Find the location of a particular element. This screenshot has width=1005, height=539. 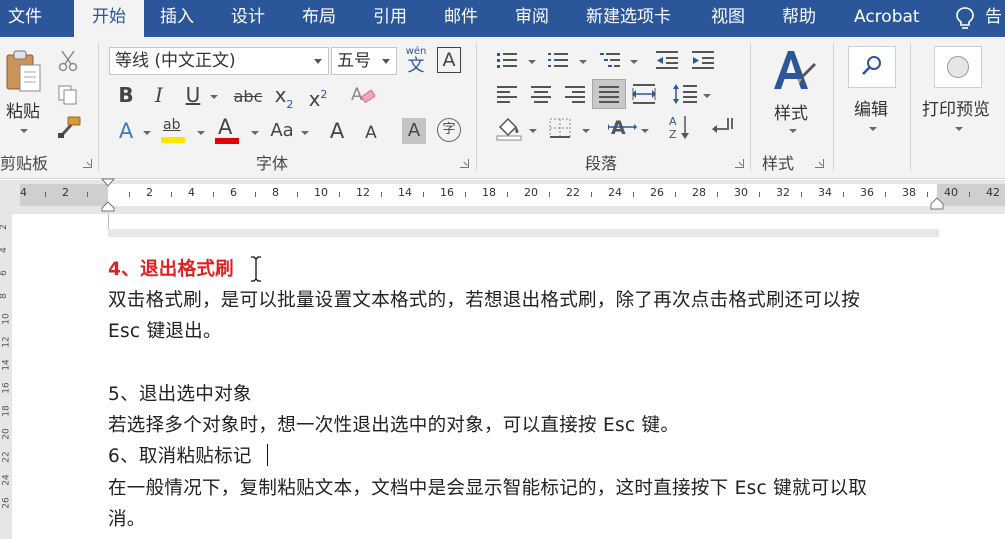

font-name-combo: 等线 (中文正文) is located at coordinates (219, 61).